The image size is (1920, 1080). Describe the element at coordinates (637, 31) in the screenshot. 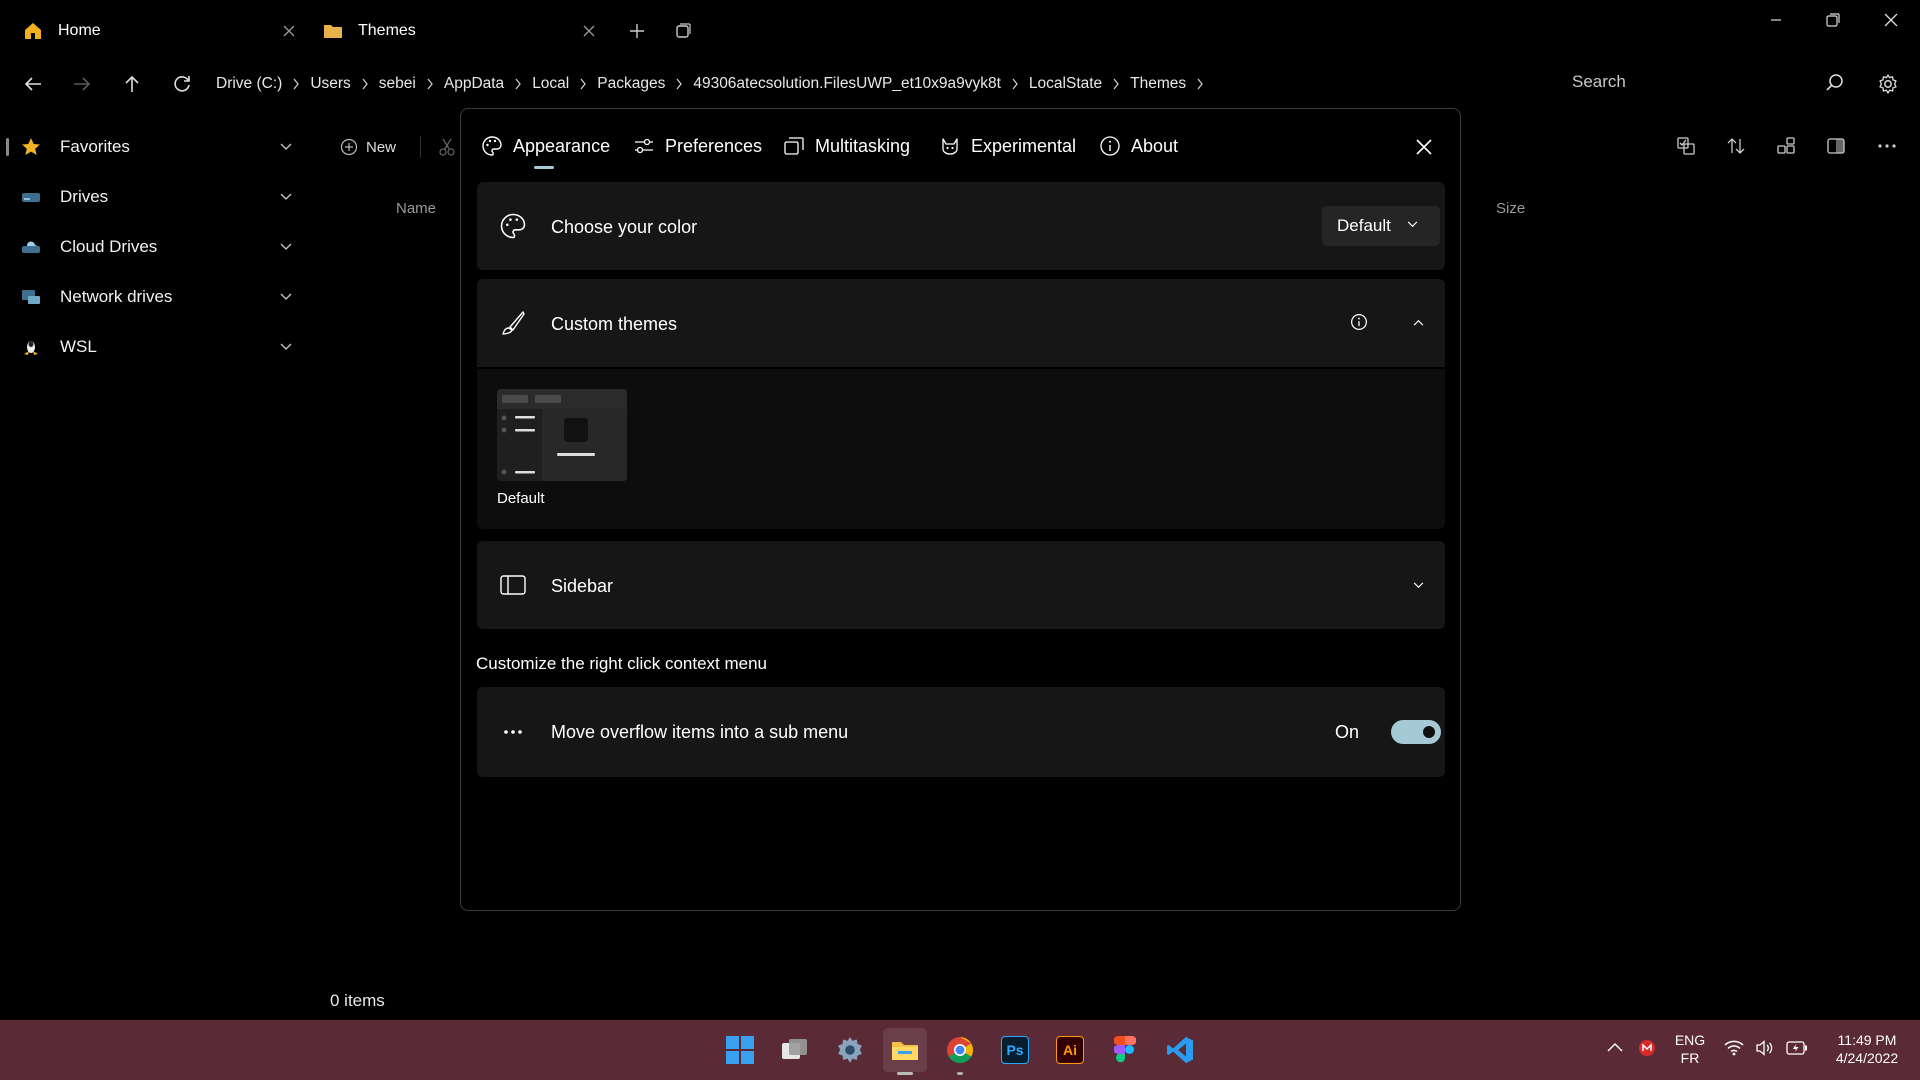

I see `new-tab-icon` at that location.